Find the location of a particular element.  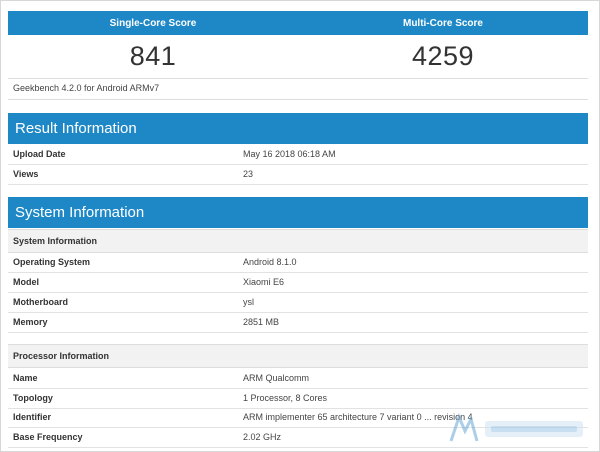

single-core-label: Single-Core Score is located at coordinates (153, 23).